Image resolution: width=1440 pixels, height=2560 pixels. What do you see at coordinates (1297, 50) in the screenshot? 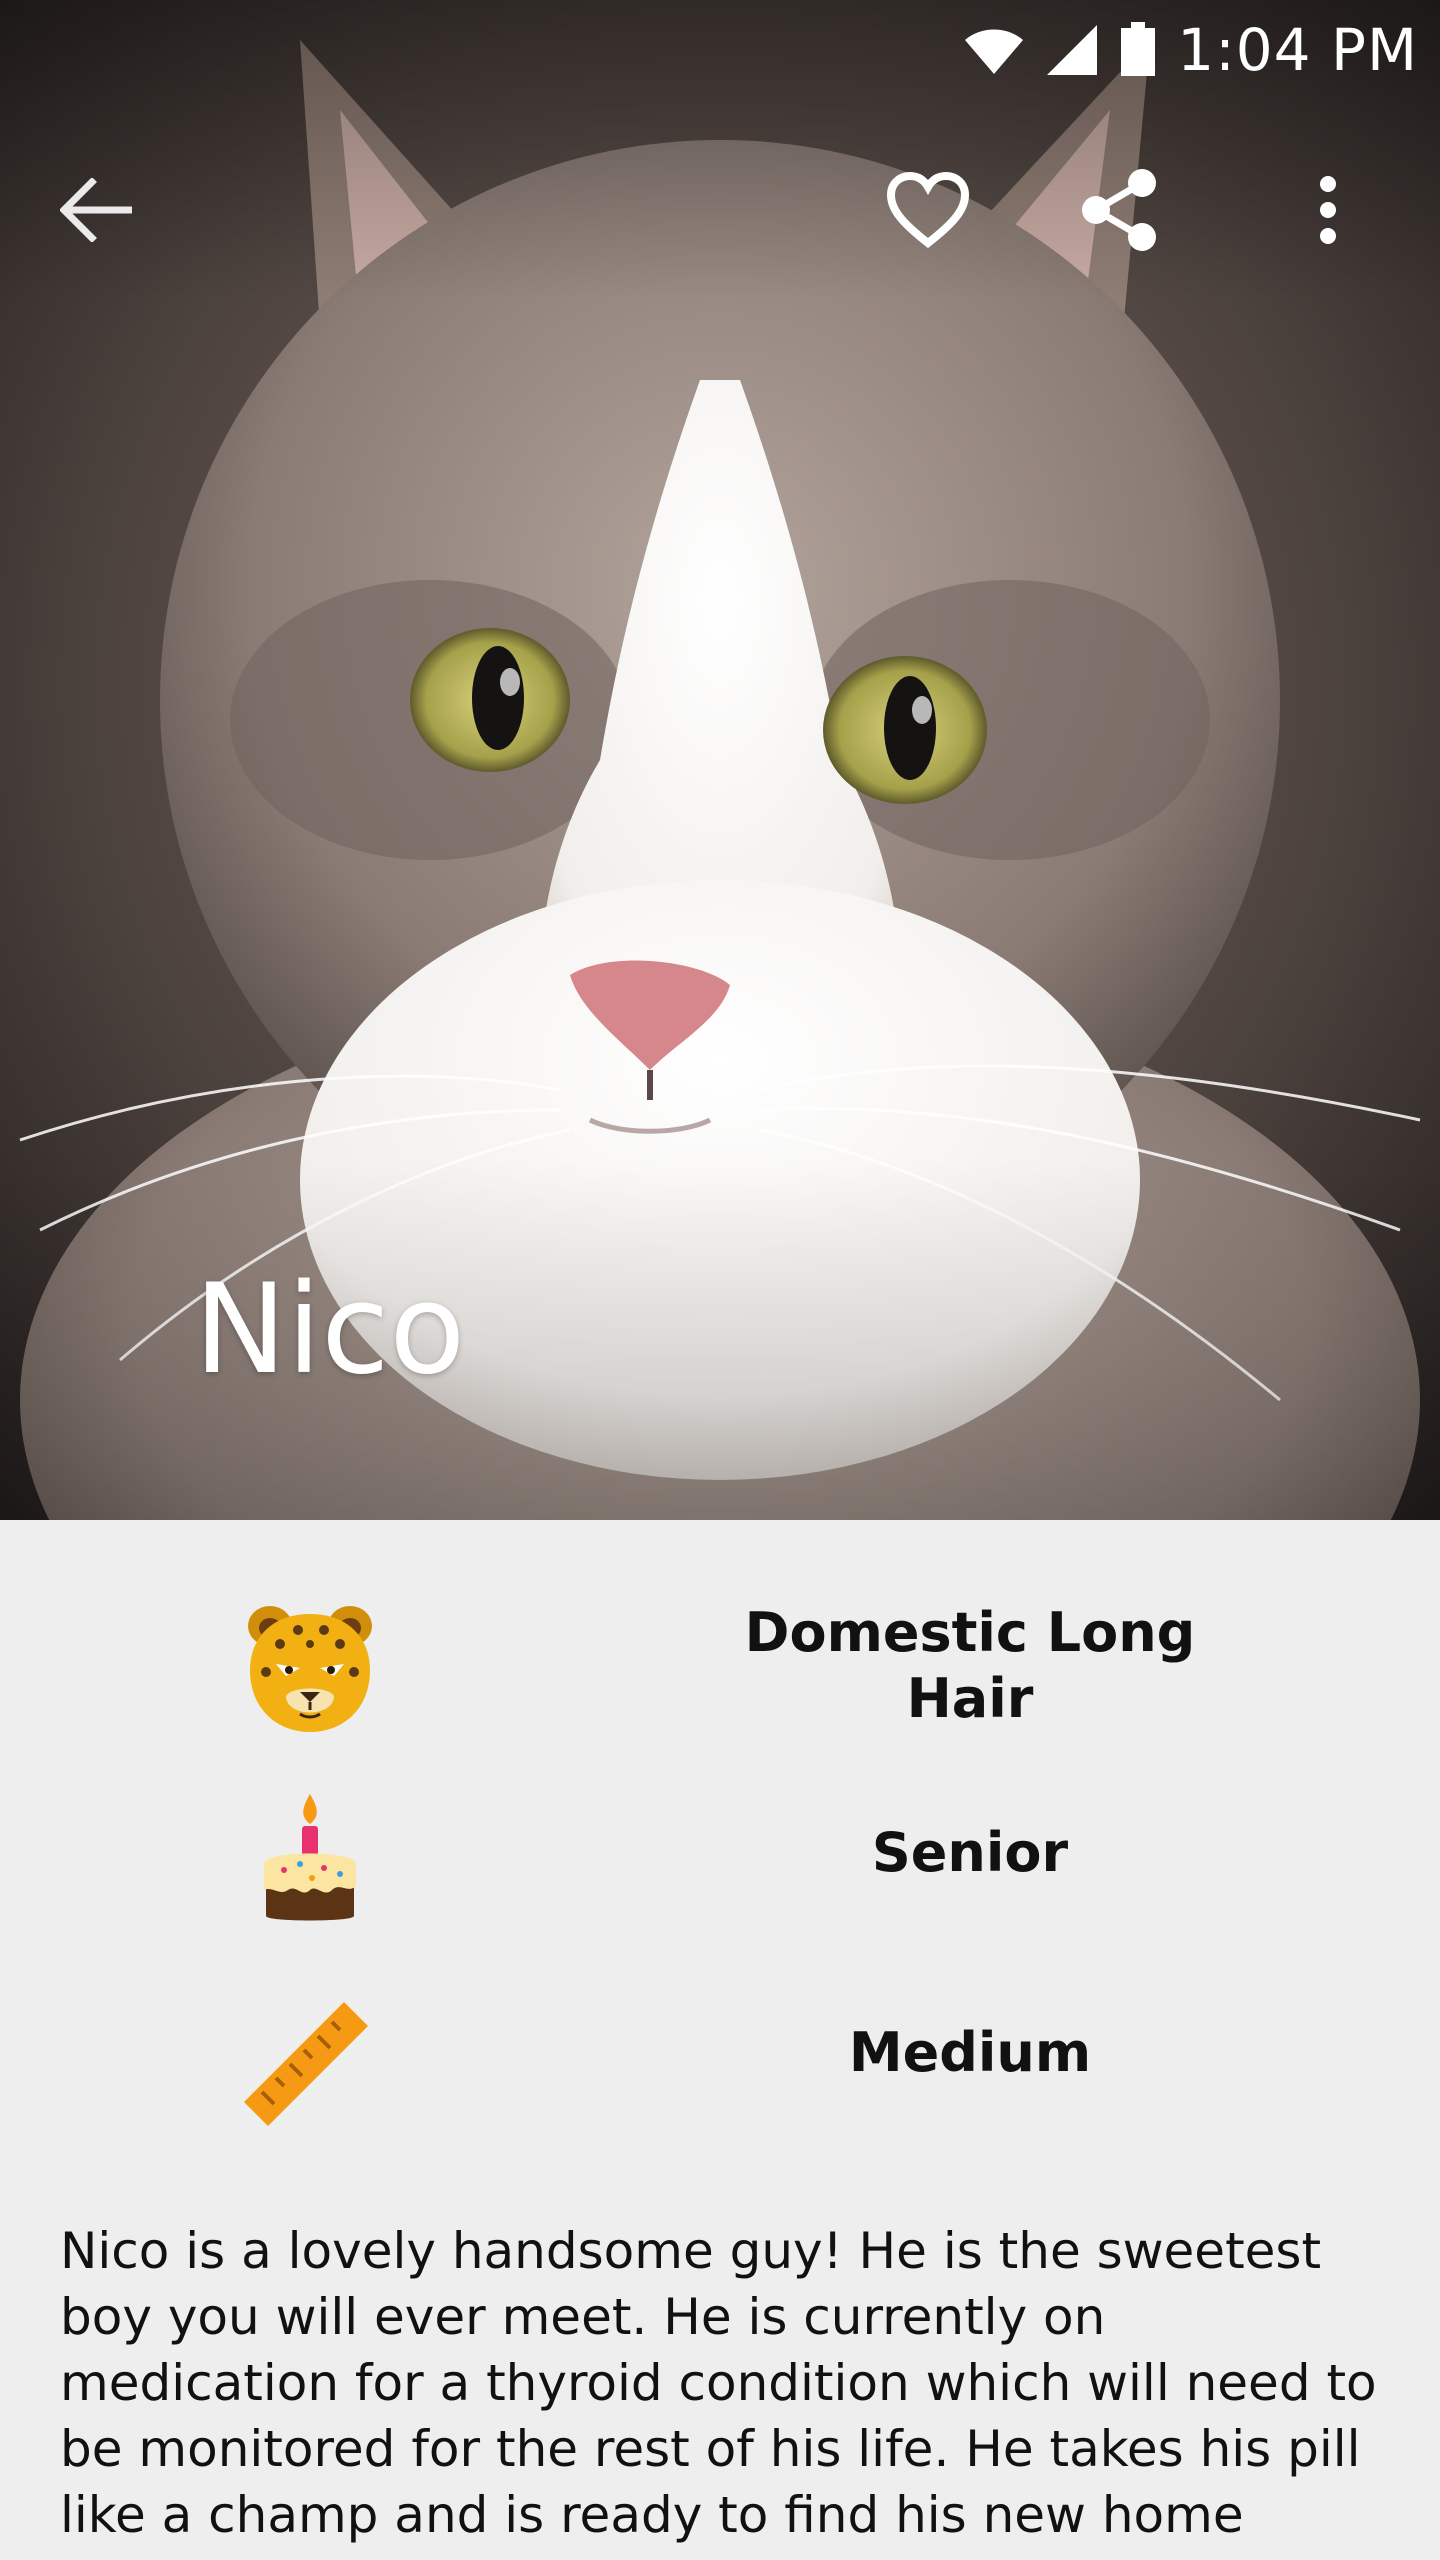
I see `status-time: 1:04 PM` at bounding box center [1297, 50].